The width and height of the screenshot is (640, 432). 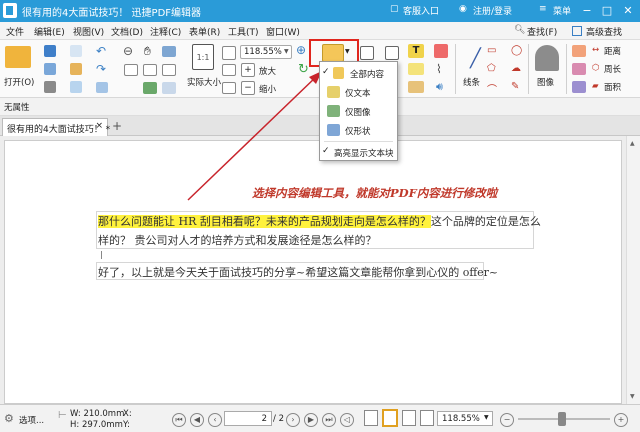 I want to click on menu-view: 视图(V), so click(x=88, y=31).